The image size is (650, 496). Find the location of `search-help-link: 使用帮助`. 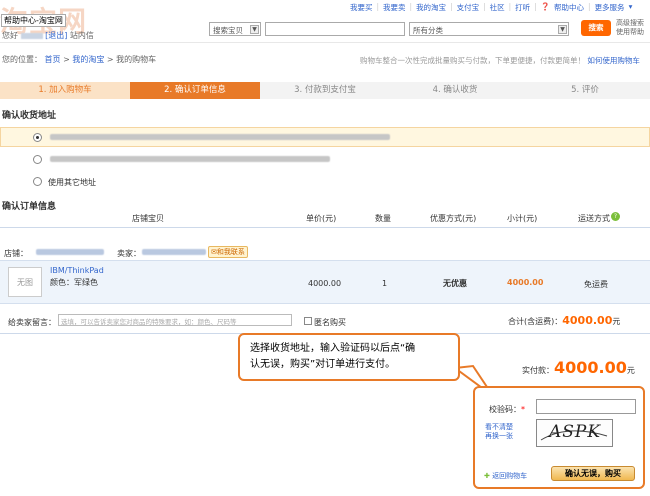

search-help-link: 使用帮助 is located at coordinates (630, 32).